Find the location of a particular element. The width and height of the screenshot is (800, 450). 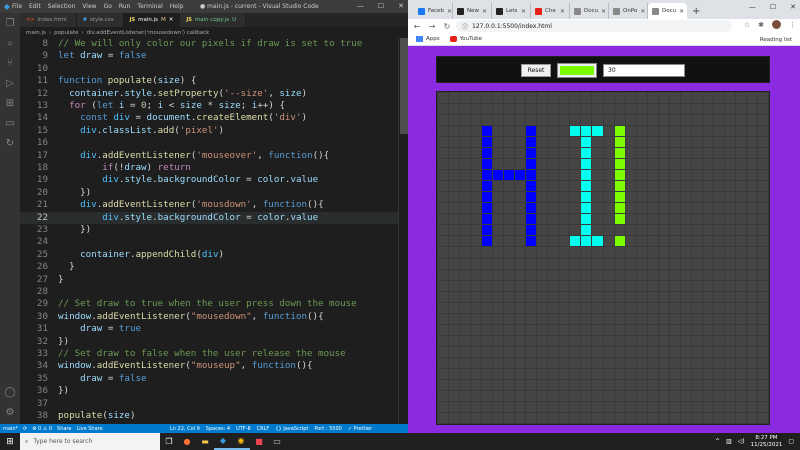

browser-tab: Docu ✕ is located at coordinates (589, 11).